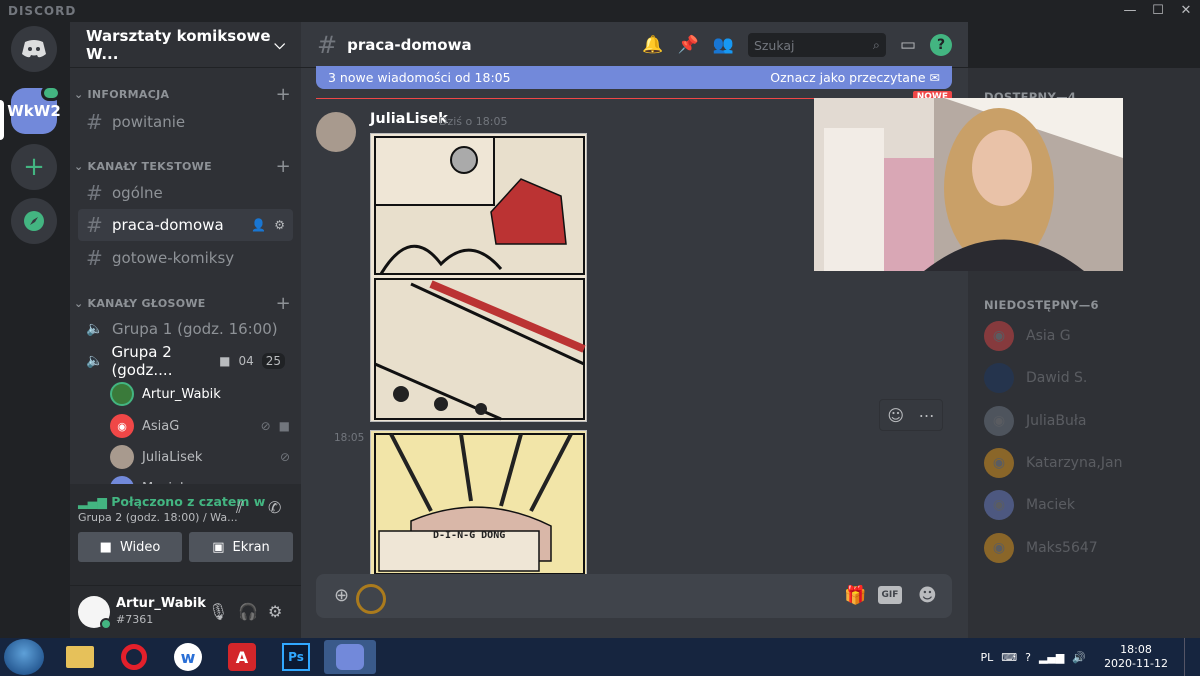 The width and height of the screenshot is (1200, 676). I want to click on channel-label: gotowe-komiksy, so click(173, 258).